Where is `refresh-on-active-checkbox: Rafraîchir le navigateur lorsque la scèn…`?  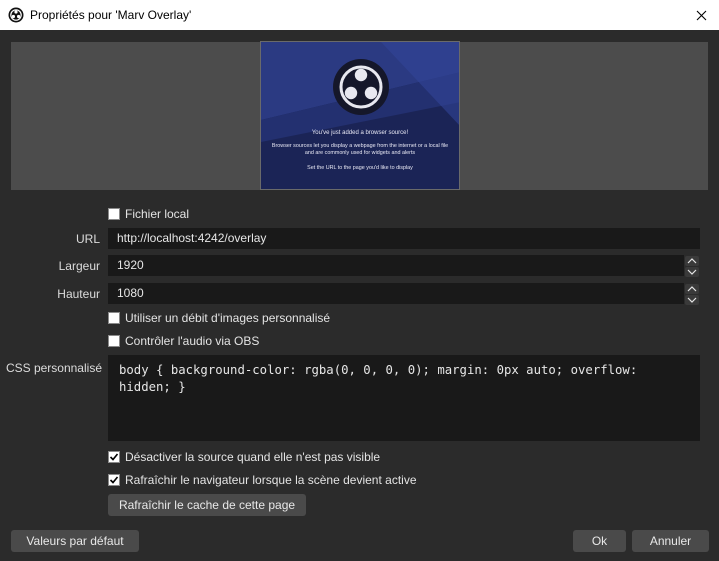
refresh-on-active-checkbox: Rafraîchir le navigateur lorsque la scèn… is located at coordinates (262, 480).